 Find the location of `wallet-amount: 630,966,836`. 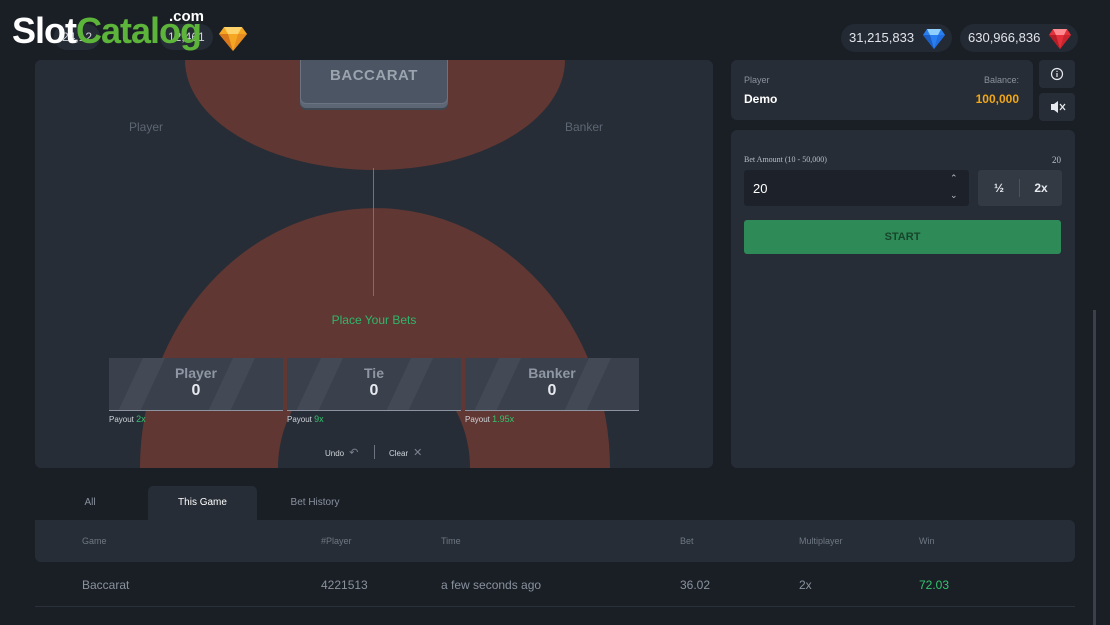

wallet-amount: 630,966,836 is located at coordinates (1004, 37).